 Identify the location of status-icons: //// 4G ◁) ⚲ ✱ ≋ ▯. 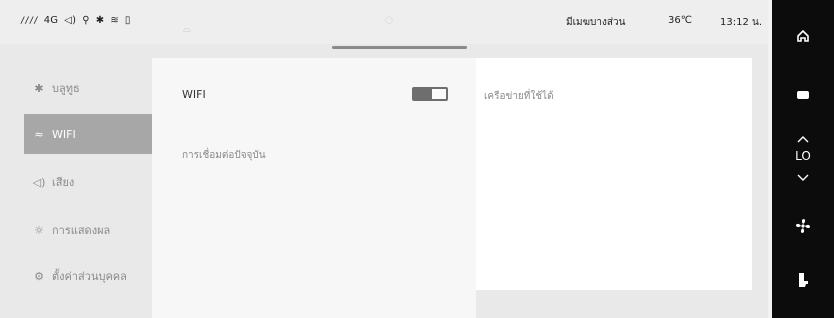
(75, 20).